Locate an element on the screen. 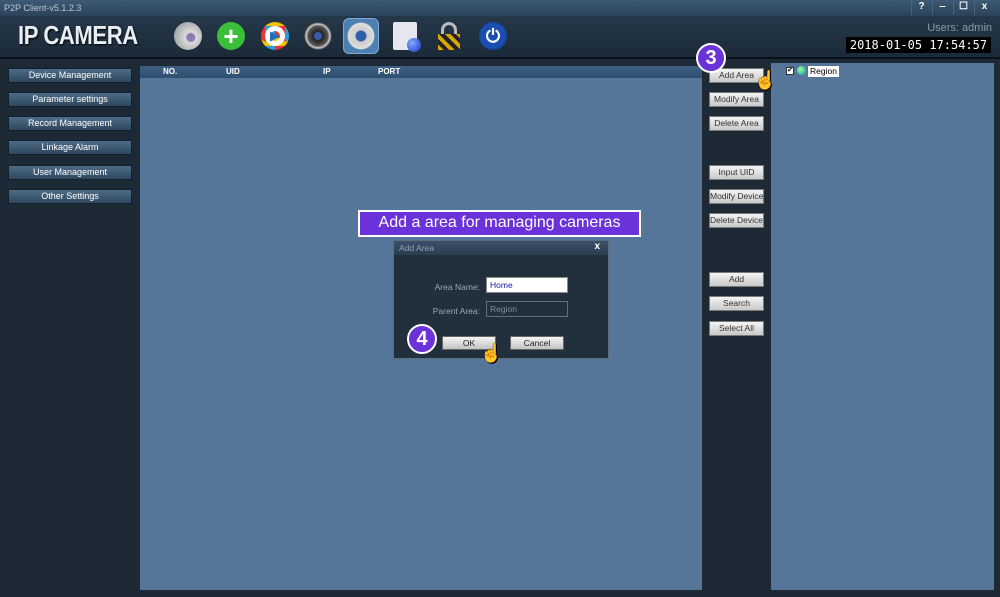  current-user: Users: admin is located at coordinates (959, 28).